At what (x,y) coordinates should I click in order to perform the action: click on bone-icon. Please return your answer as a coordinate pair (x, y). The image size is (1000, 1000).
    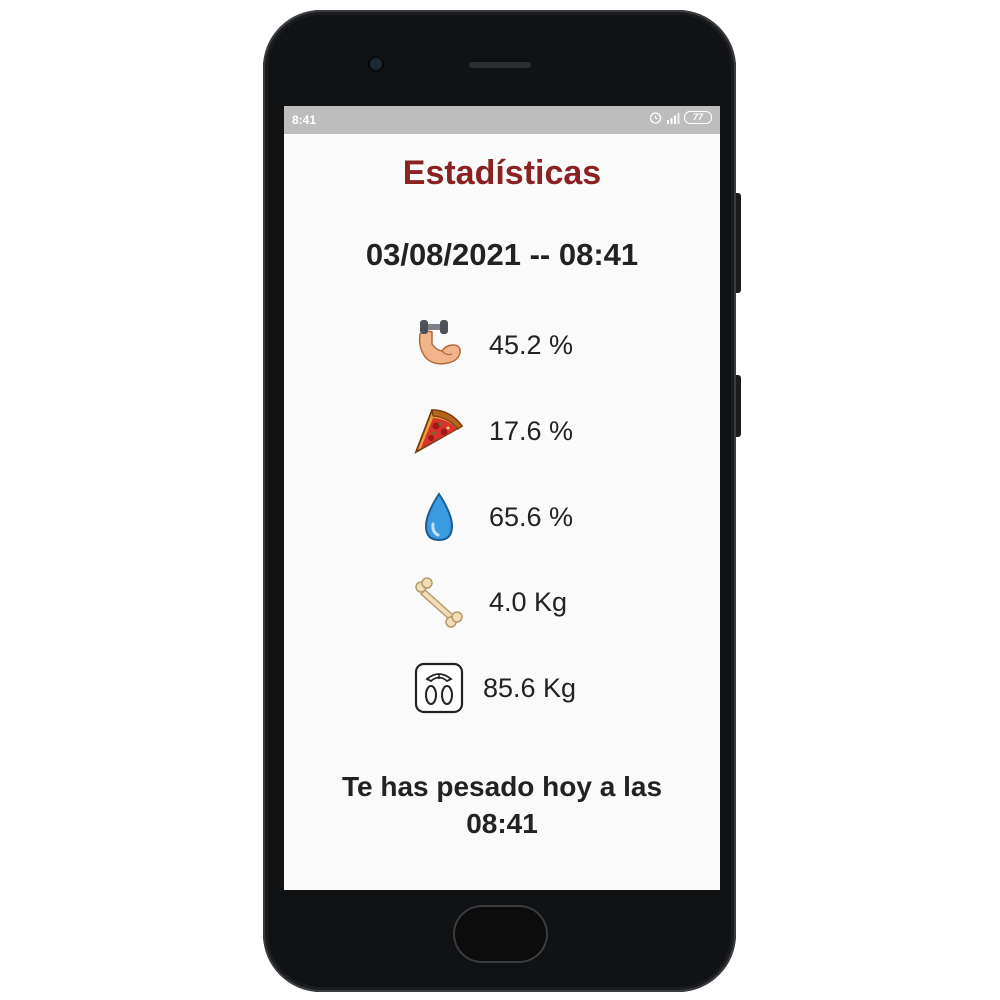
    Looking at the image, I should click on (439, 602).